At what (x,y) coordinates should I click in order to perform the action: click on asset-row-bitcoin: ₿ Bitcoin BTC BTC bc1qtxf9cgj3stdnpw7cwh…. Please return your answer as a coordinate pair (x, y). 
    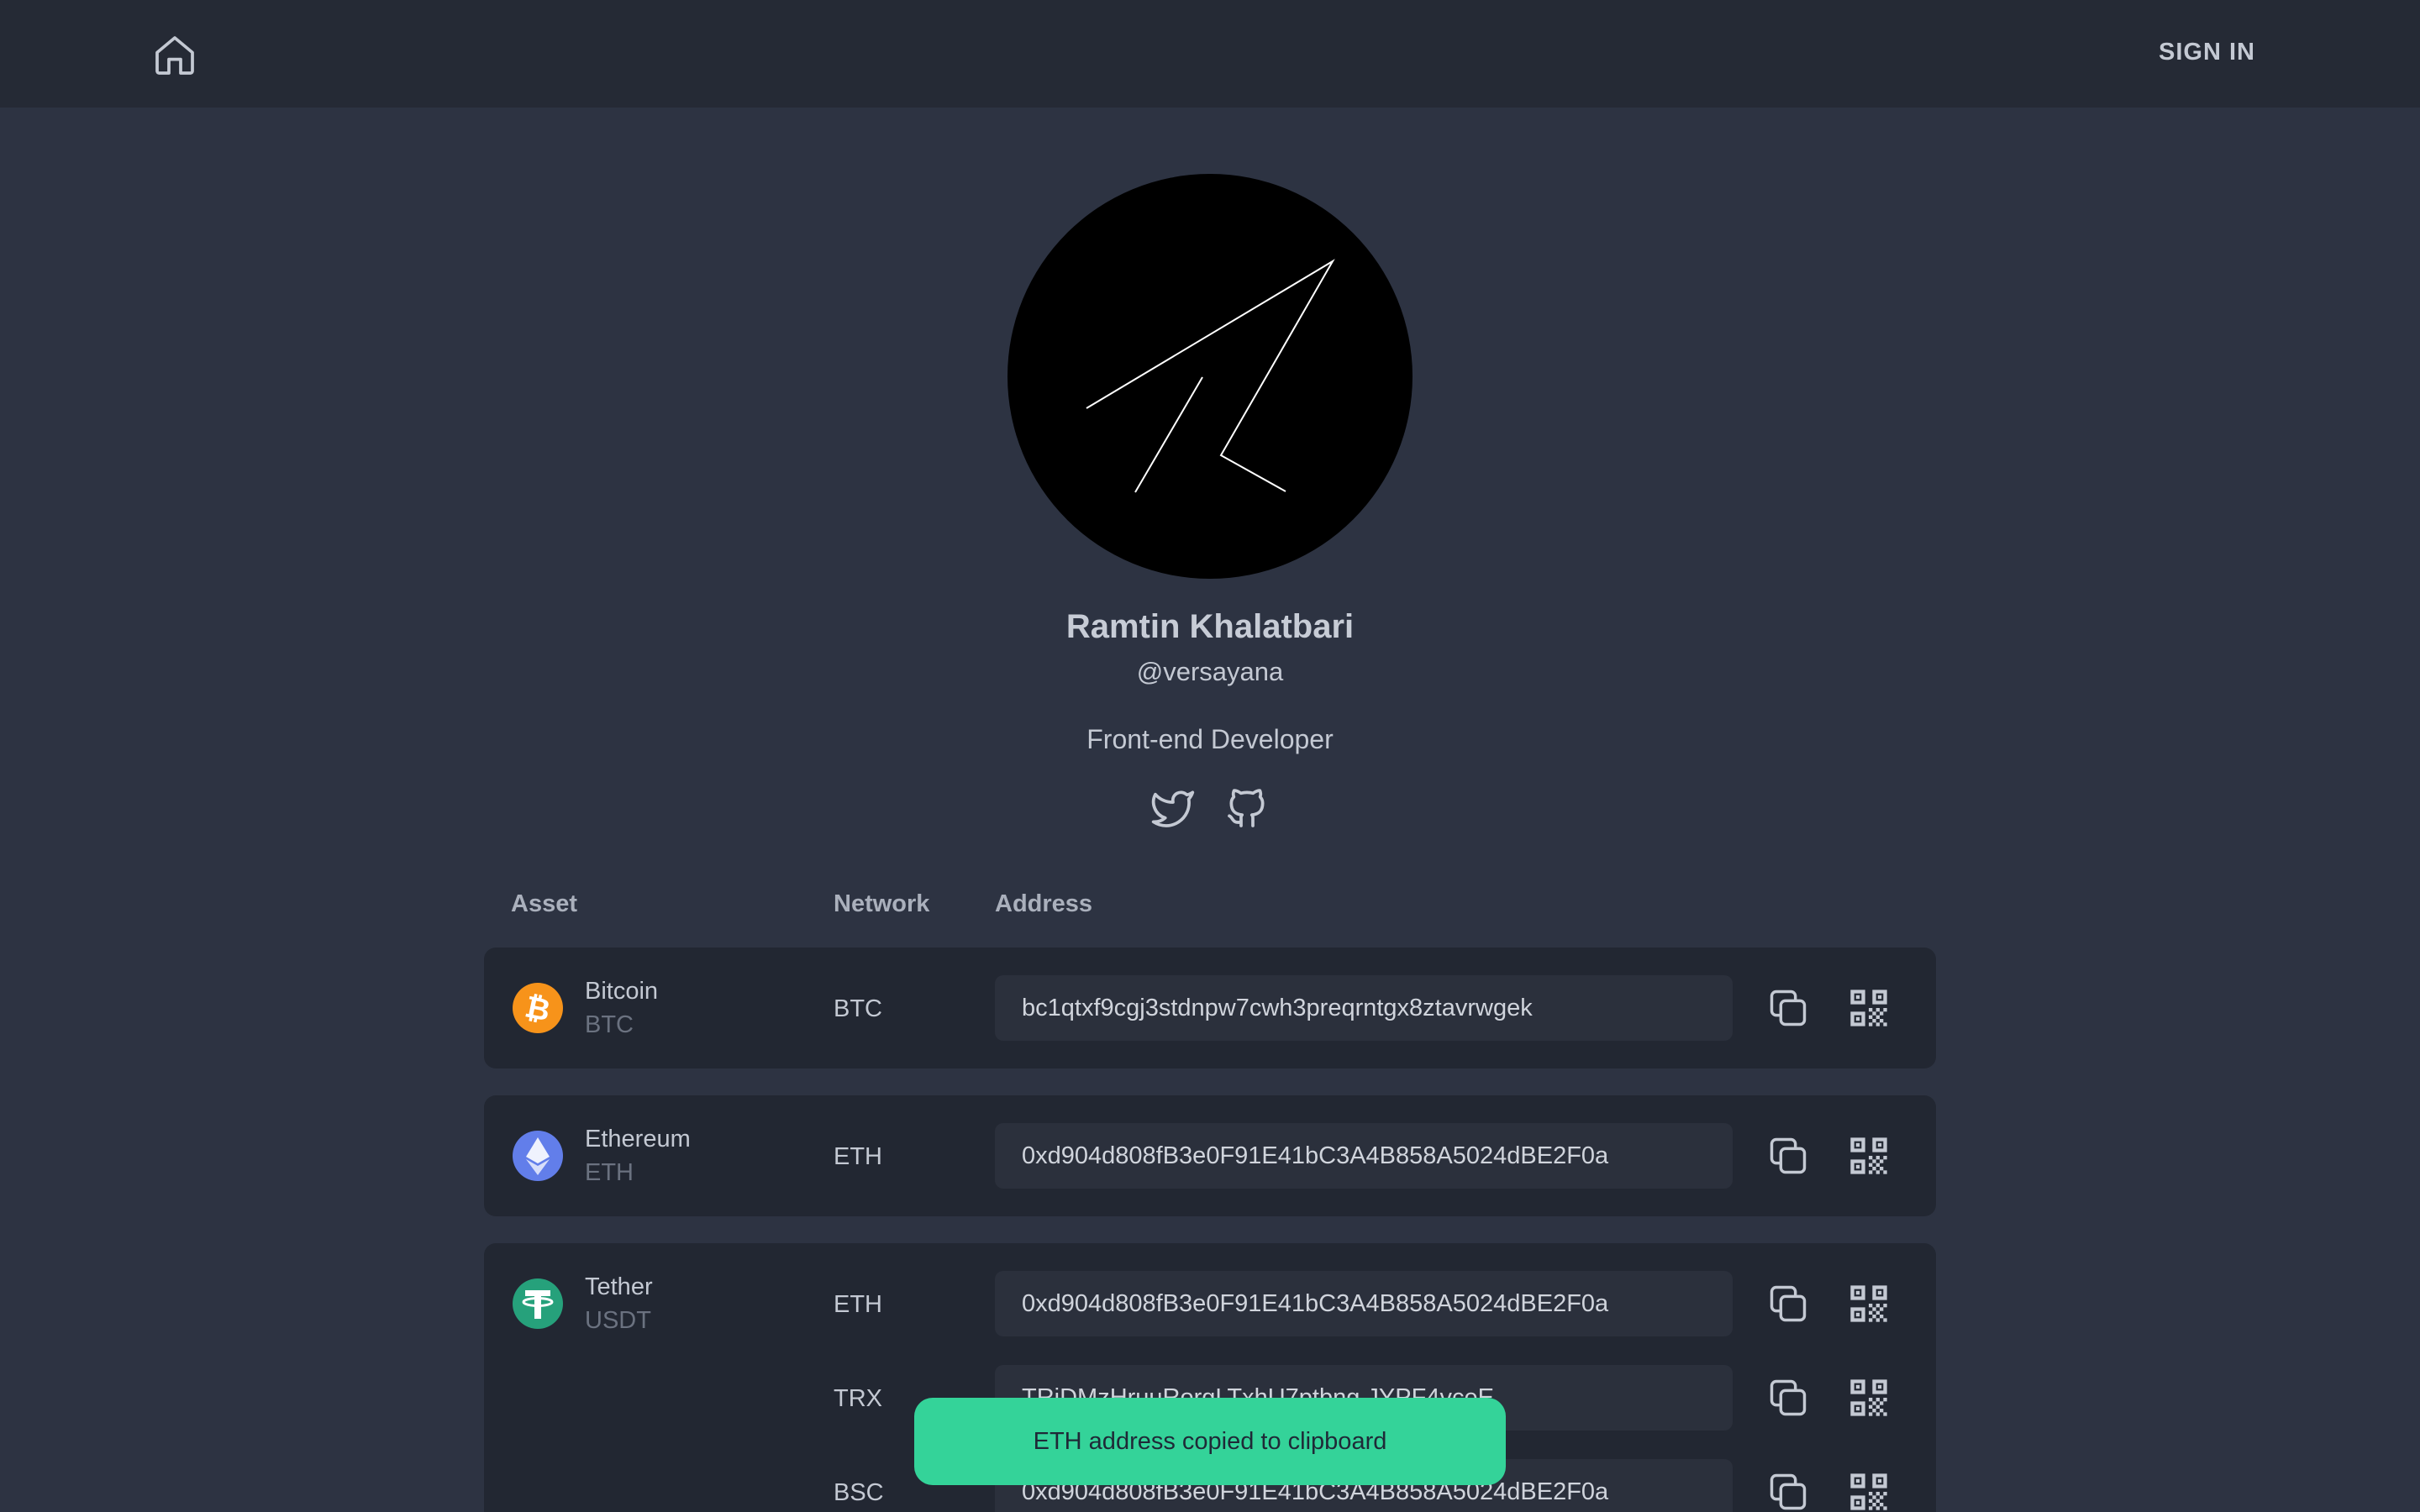
    Looking at the image, I should click on (1210, 1008).